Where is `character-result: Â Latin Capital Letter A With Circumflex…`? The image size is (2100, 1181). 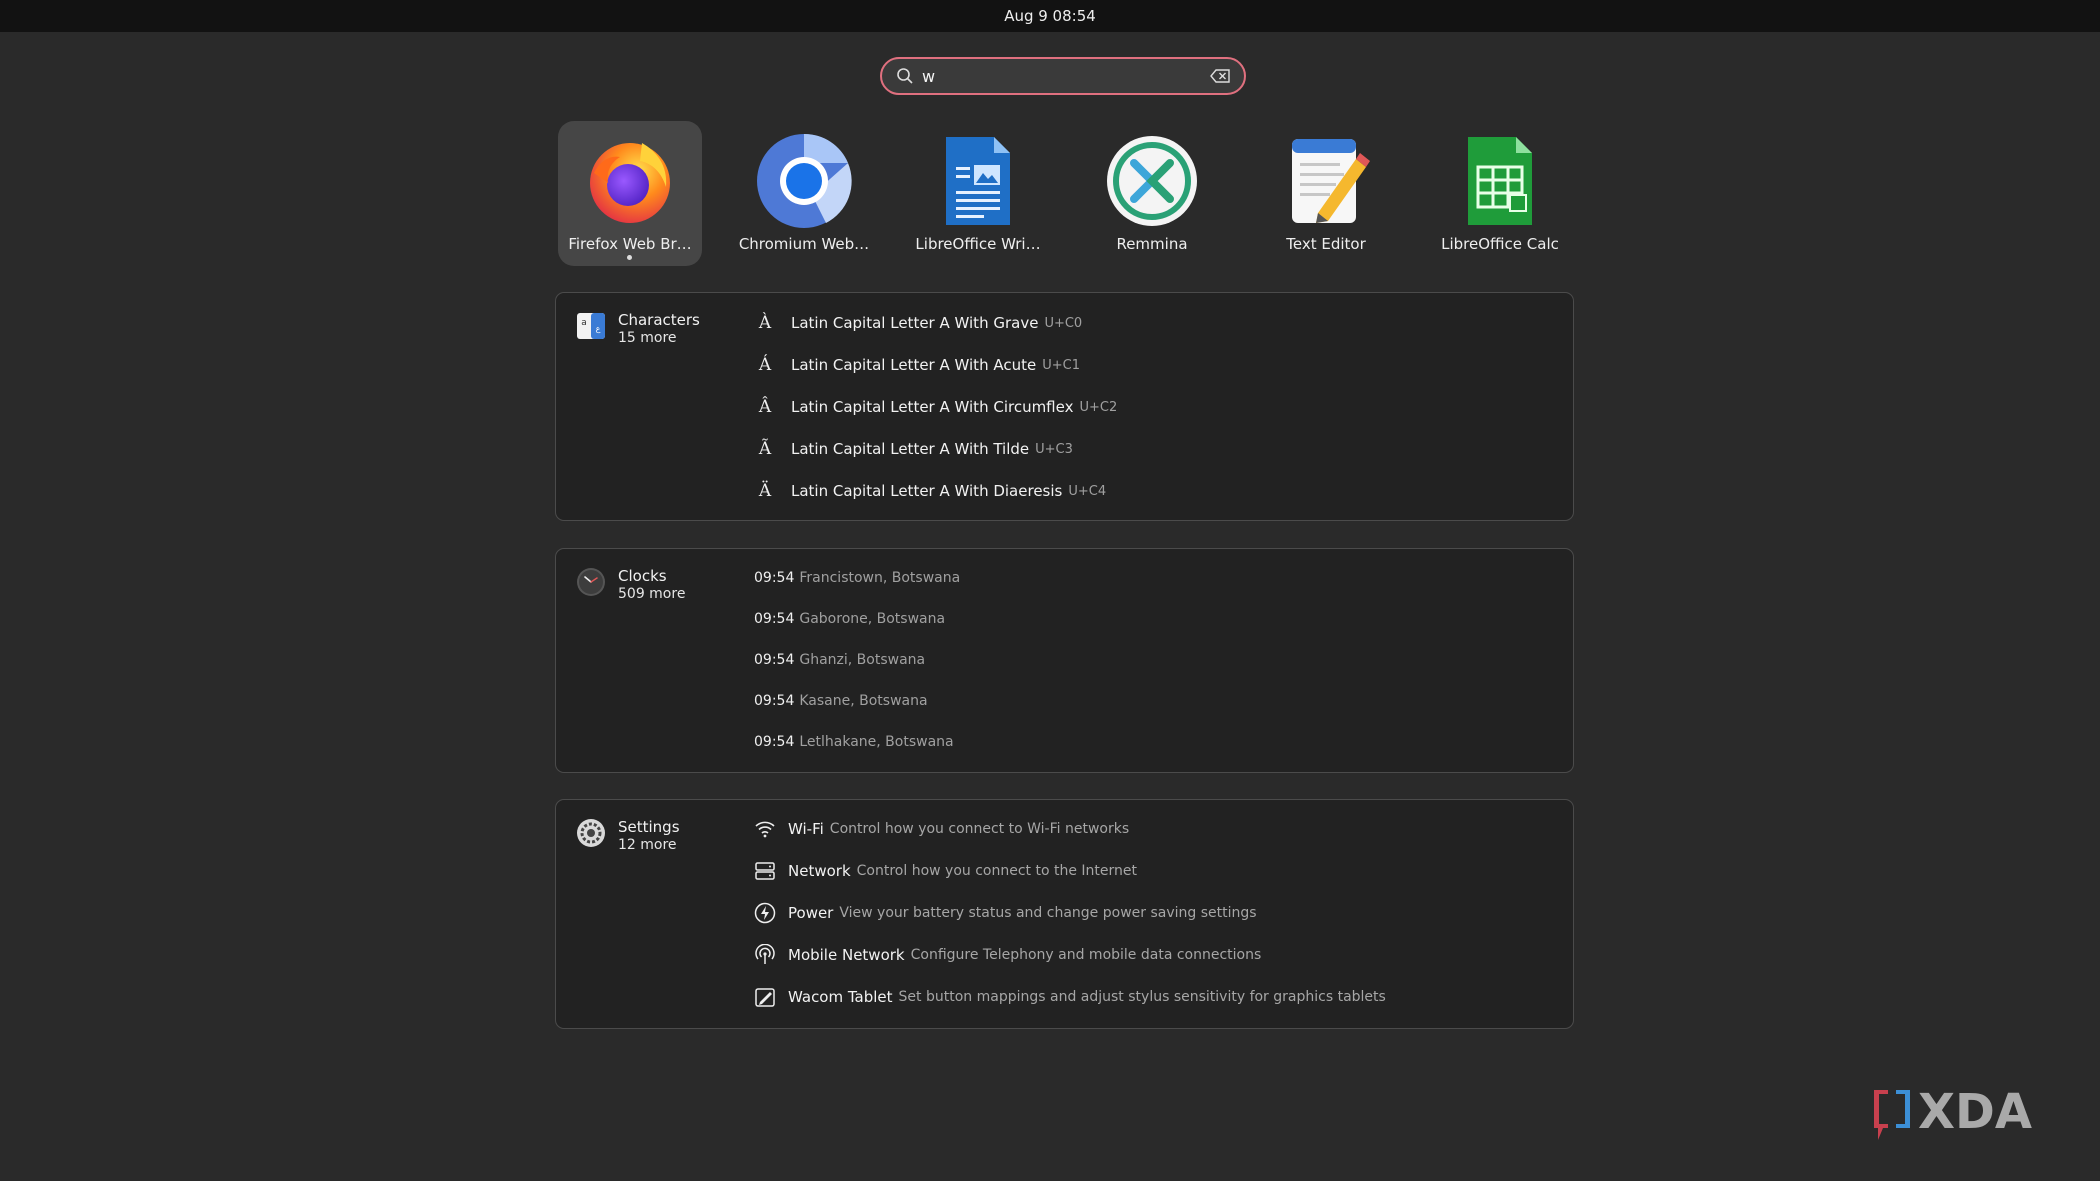 character-result: Â Latin Capital Letter A With Circumflex… is located at coordinates (936, 407).